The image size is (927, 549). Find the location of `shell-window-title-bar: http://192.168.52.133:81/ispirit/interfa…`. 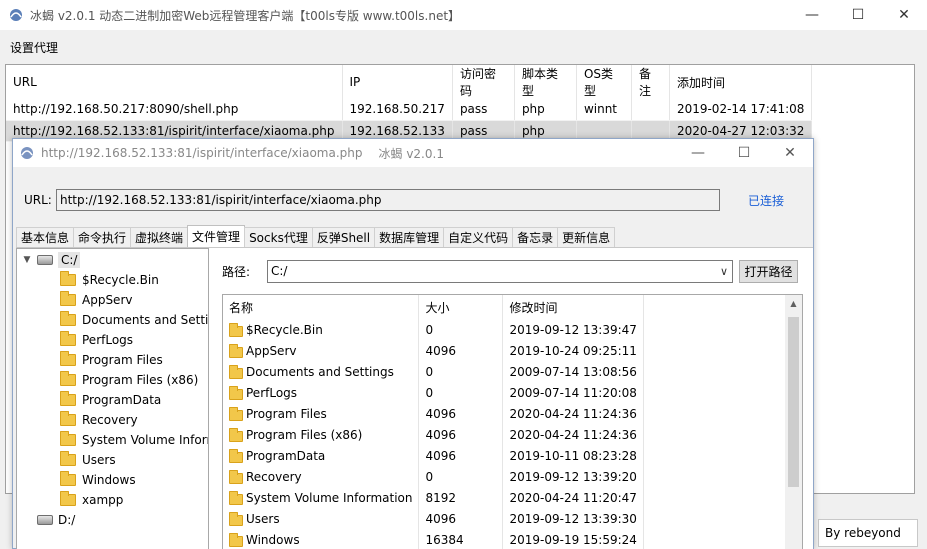

shell-window-title-bar: http://192.168.52.133:81/ispirit/interfa… is located at coordinates (413, 153).